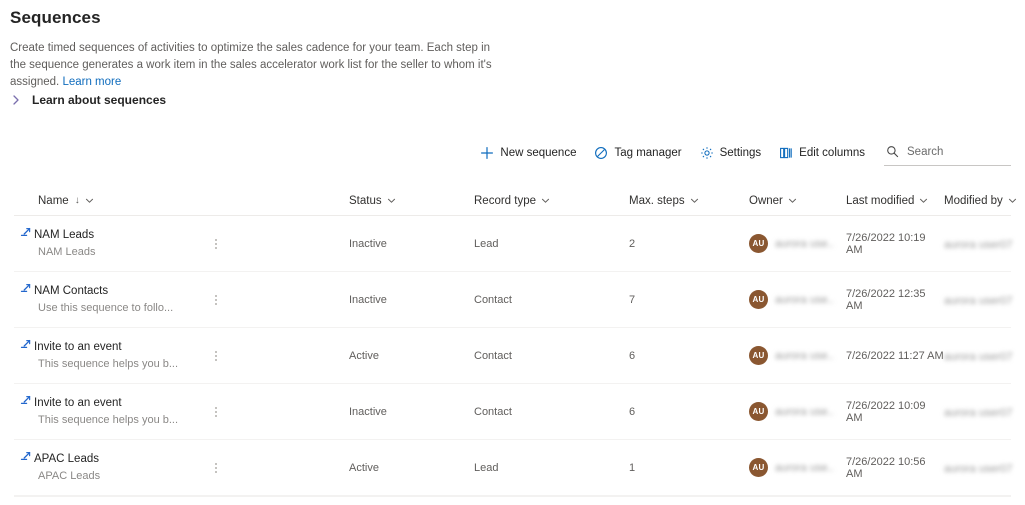 The height and width of the screenshot is (505, 1025). What do you see at coordinates (64, 235) in the screenshot?
I see `sequence-name: NAM Leads` at bounding box center [64, 235].